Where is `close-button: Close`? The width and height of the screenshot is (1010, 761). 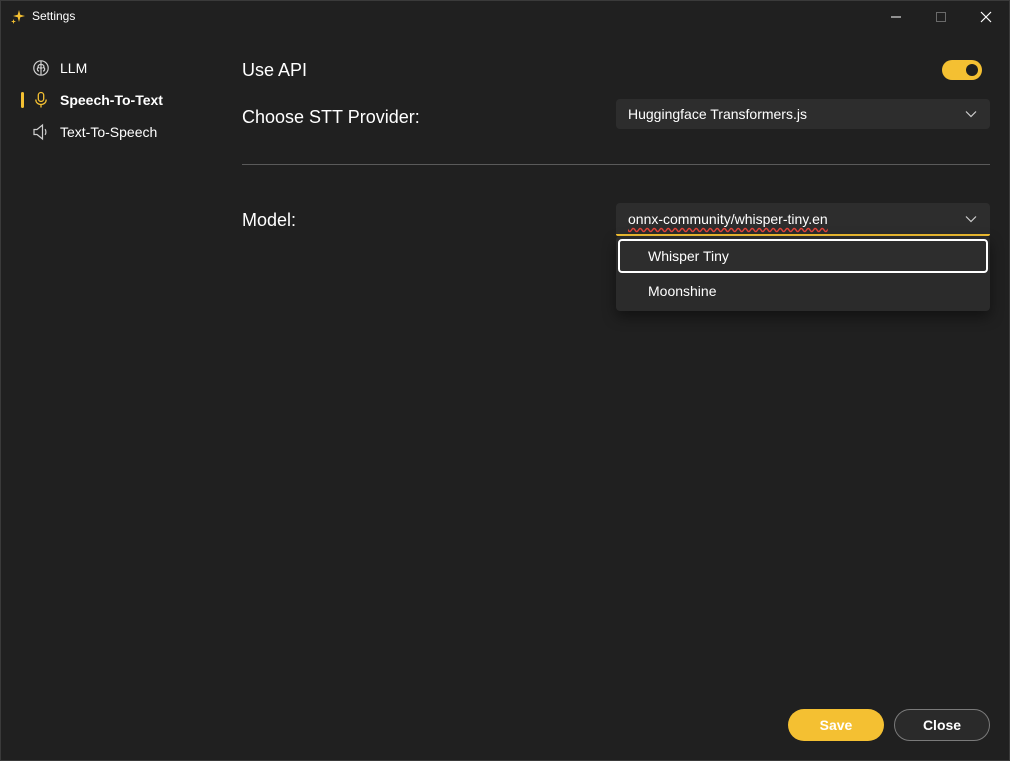
close-button: Close is located at coordinates (942, 725).